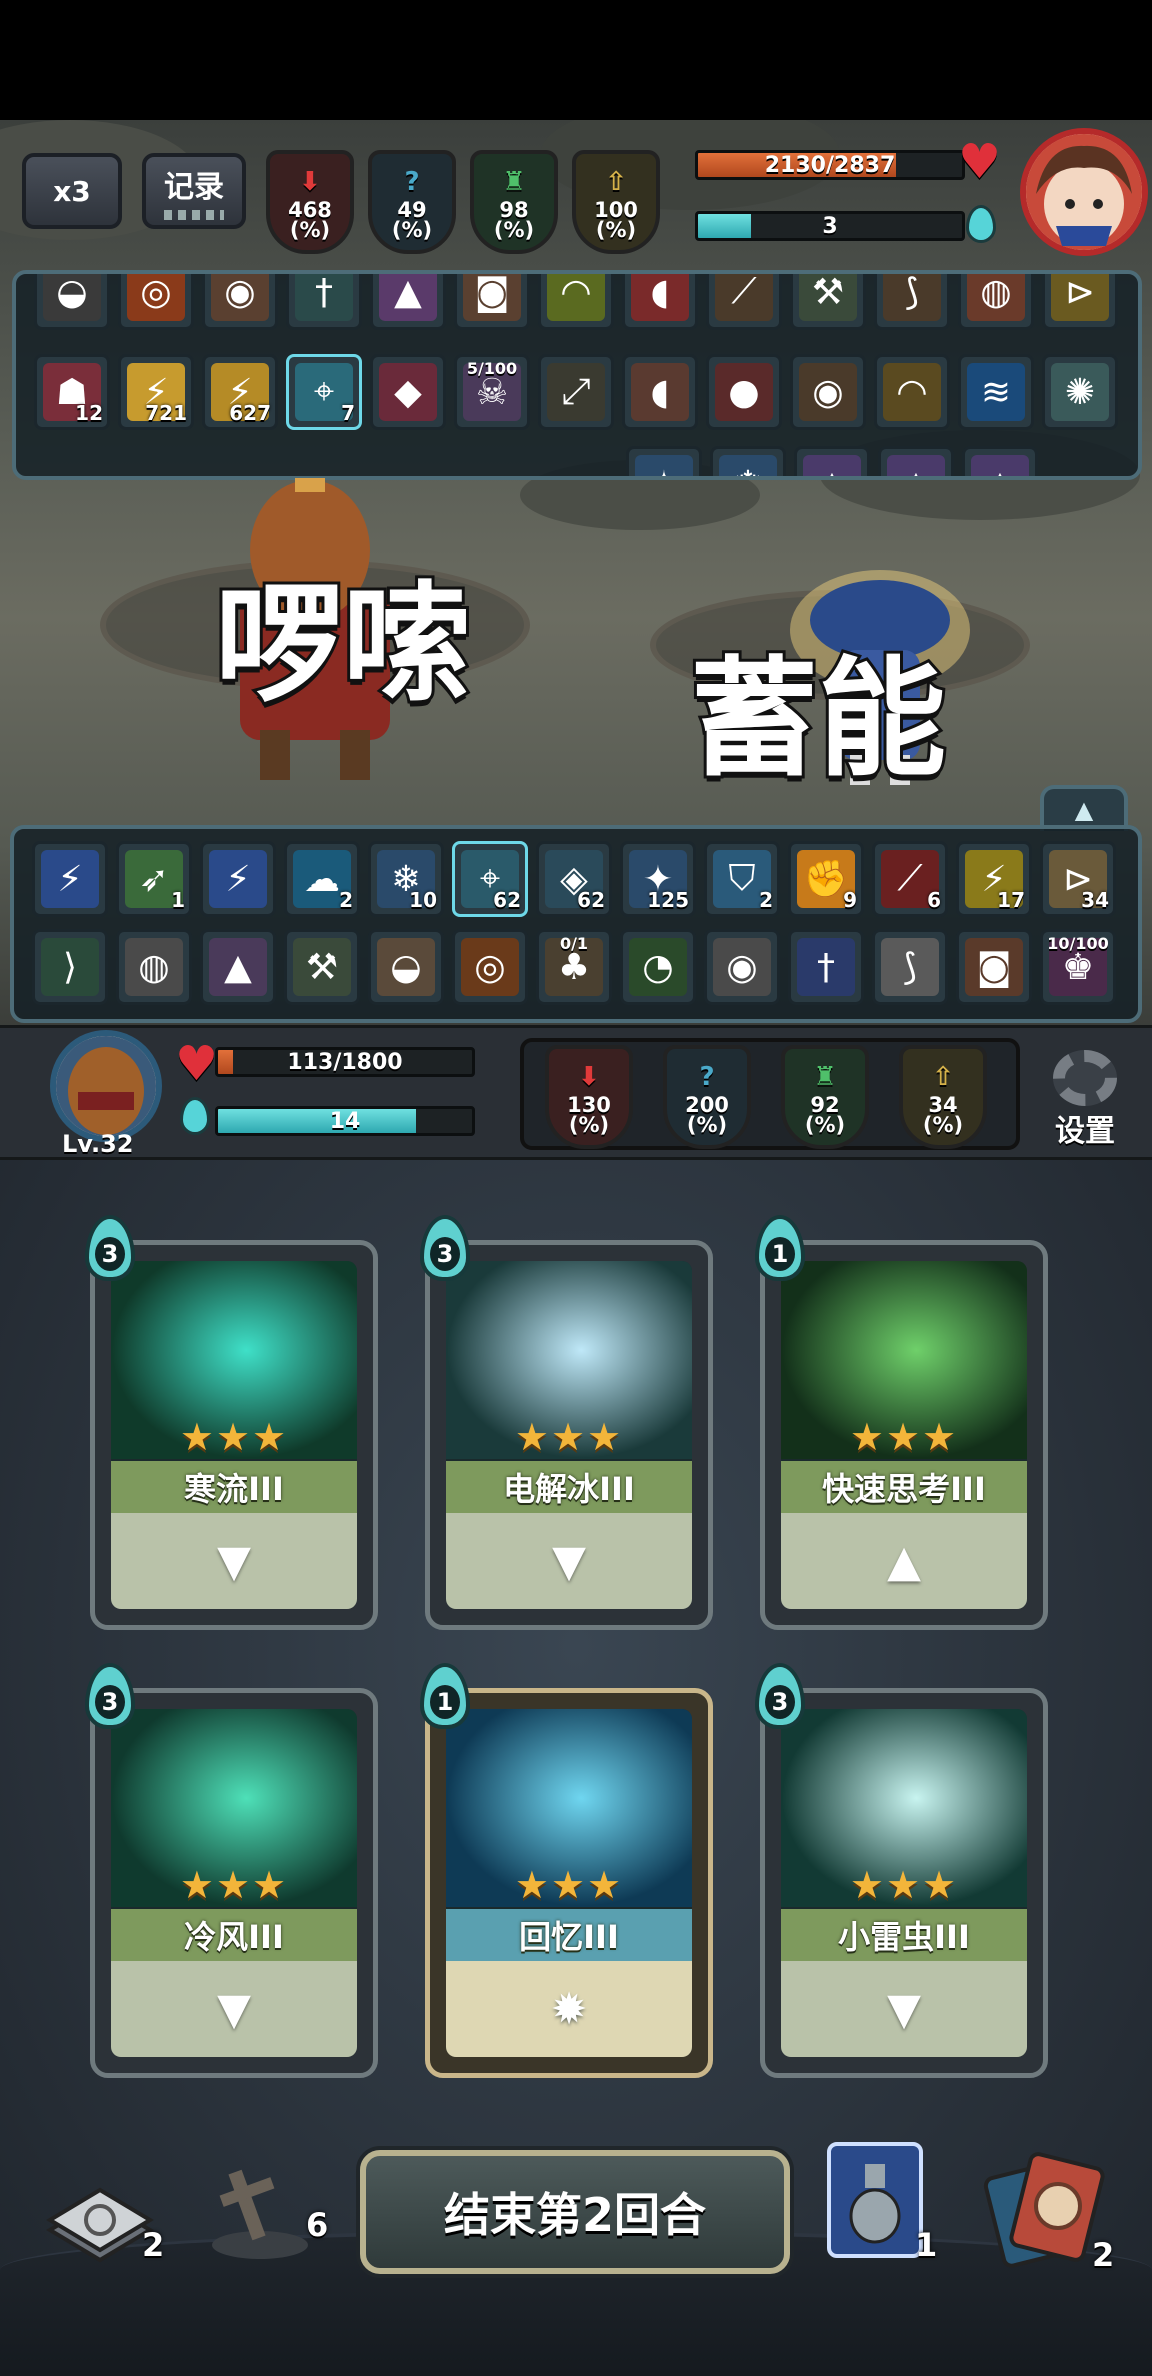 The image size is (1152, 2376). I want to click on card-stars: ★★★, so click(234, 1437).